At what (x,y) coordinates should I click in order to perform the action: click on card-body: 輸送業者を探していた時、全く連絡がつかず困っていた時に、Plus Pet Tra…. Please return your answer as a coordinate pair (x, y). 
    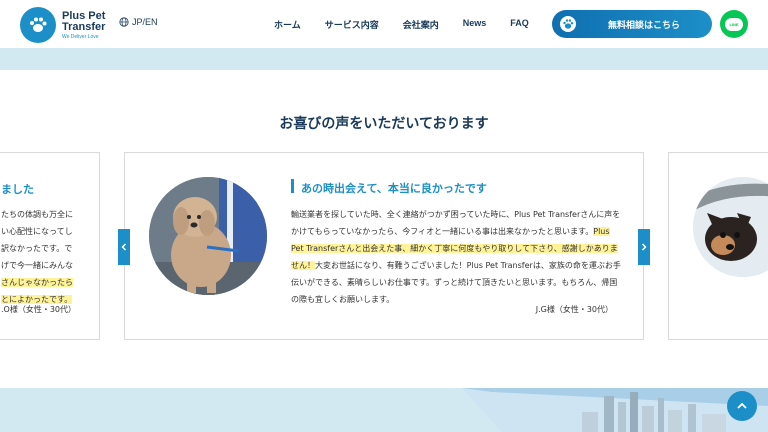
    Looking at the image, I should click on (456, 257).